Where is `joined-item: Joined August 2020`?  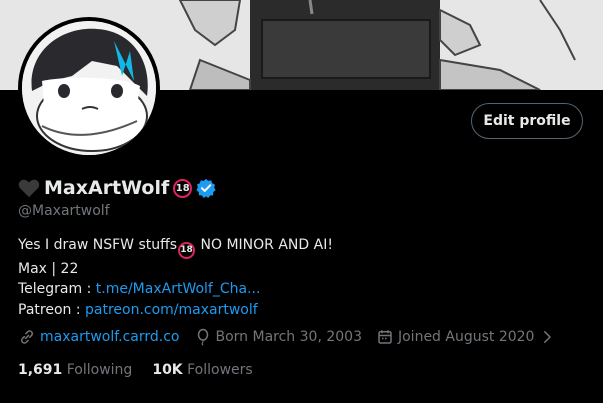
joined-item: Joined August 2020 is located at coordinates (466, 337).